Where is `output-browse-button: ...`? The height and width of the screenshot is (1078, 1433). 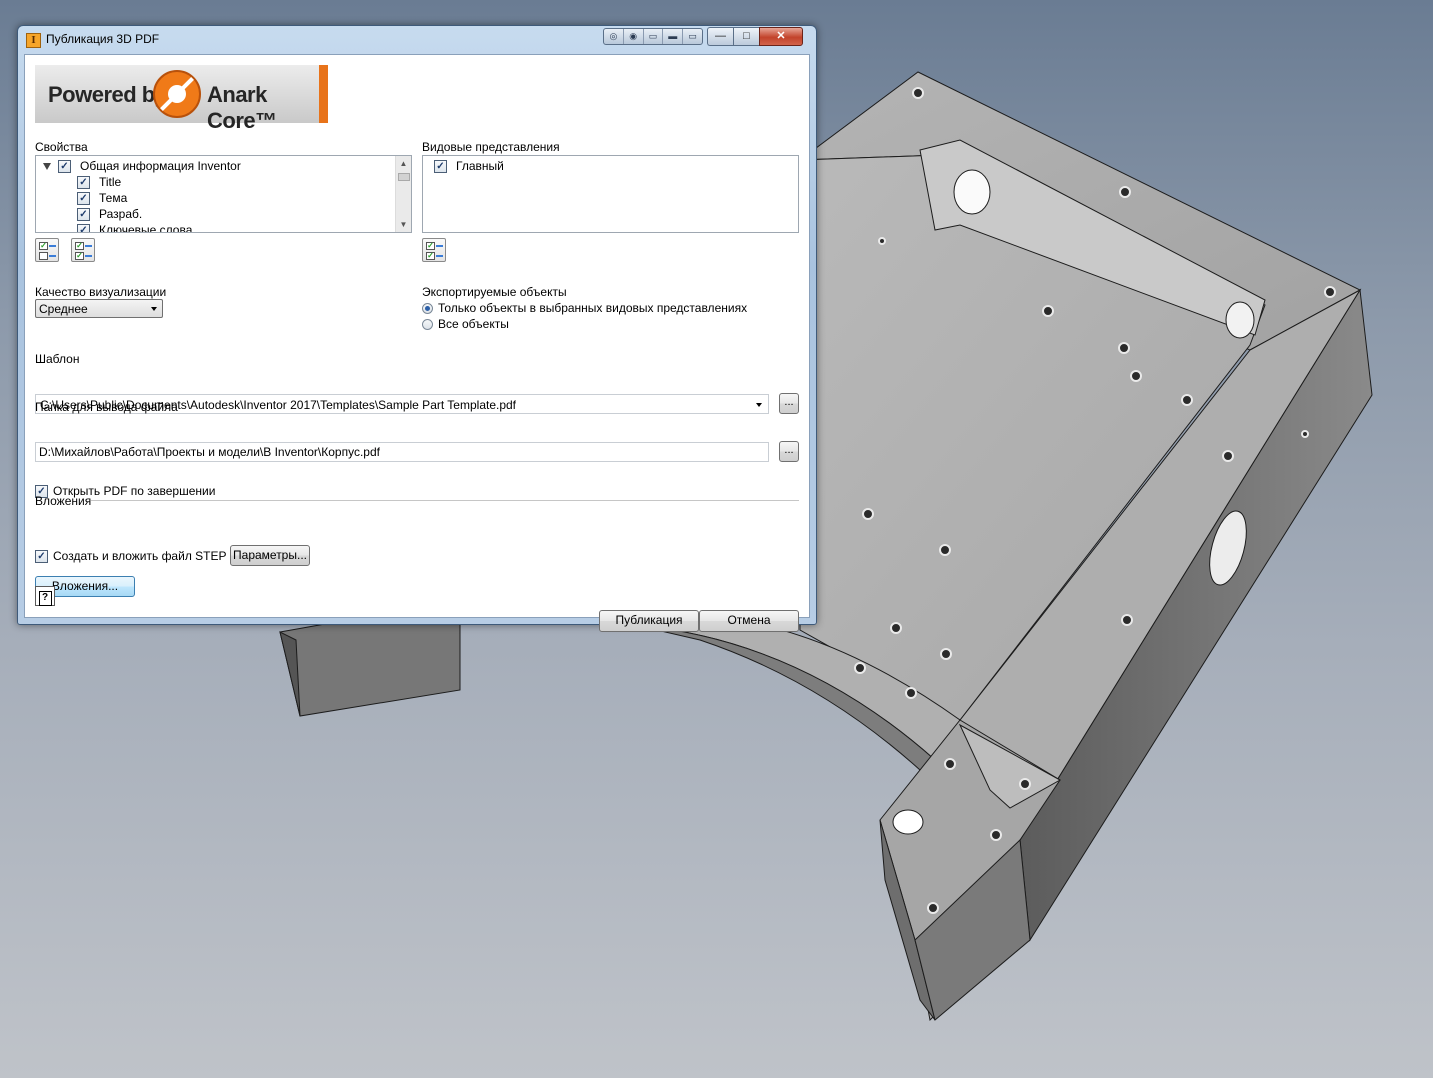 output-browse-button: ... is located at coordinates (789, 451).